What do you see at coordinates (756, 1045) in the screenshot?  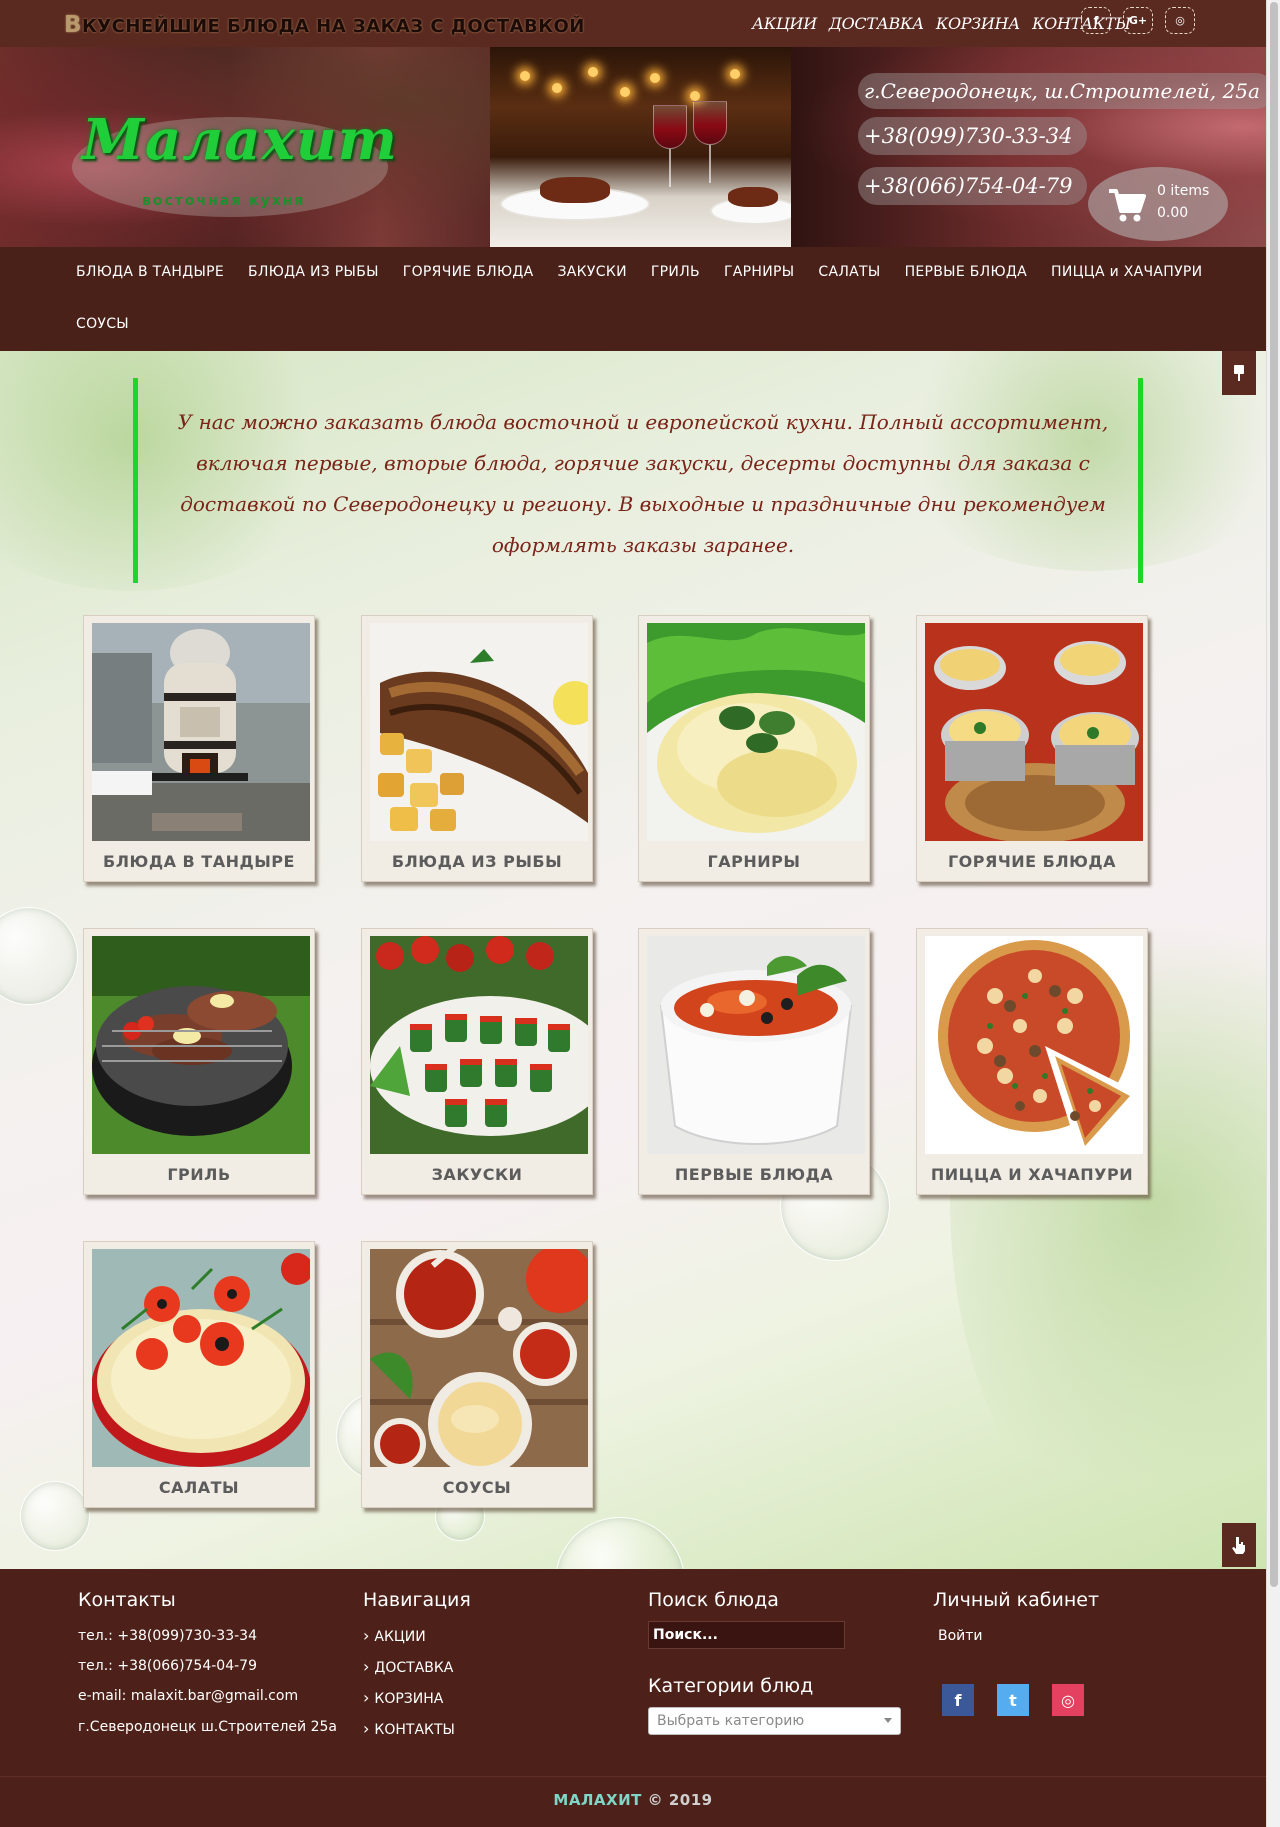 I see `category-image-soups` at bounding box center [756, 1045].